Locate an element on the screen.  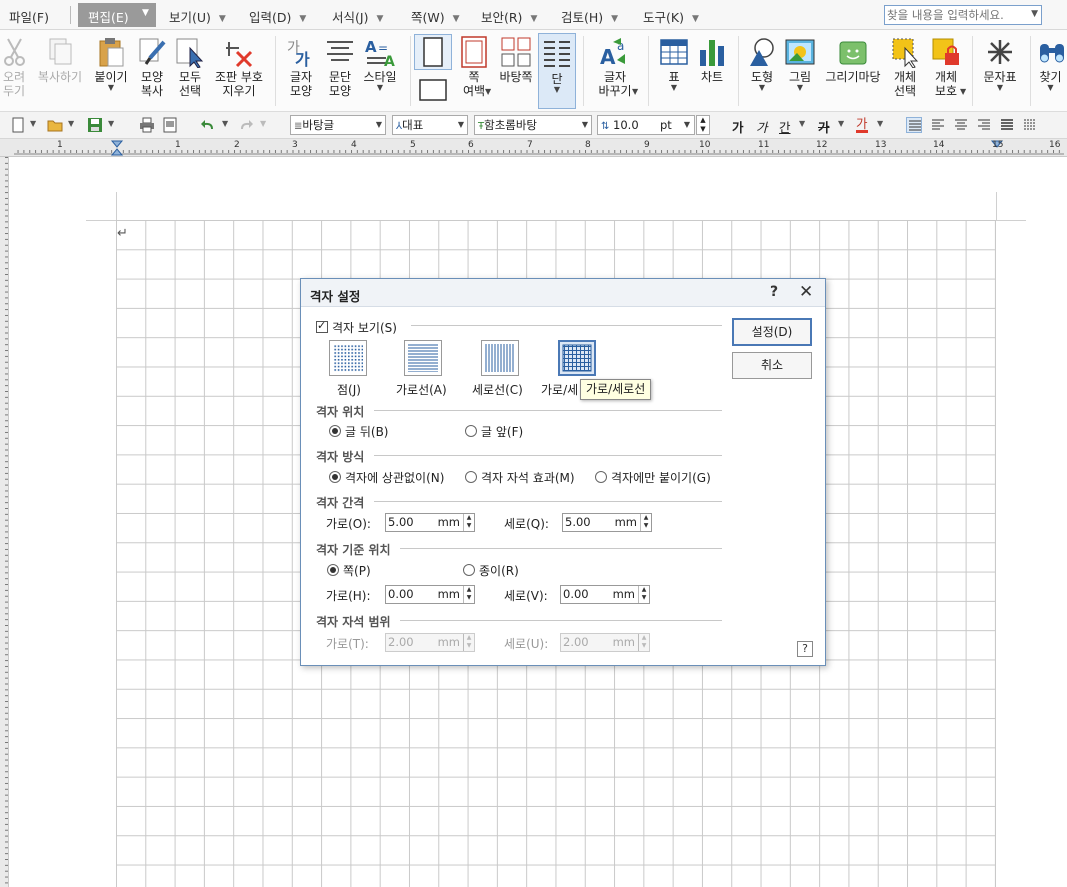
column-button: 단 ▼ is located at coordinates (557, 71).